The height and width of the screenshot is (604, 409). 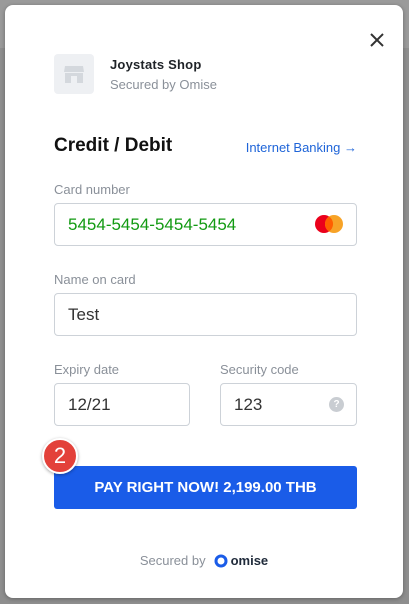 What do you see at coordinates (221, 560) in the screenshot?
I see `omise-logo-icon` at bounding box center [221, 560].